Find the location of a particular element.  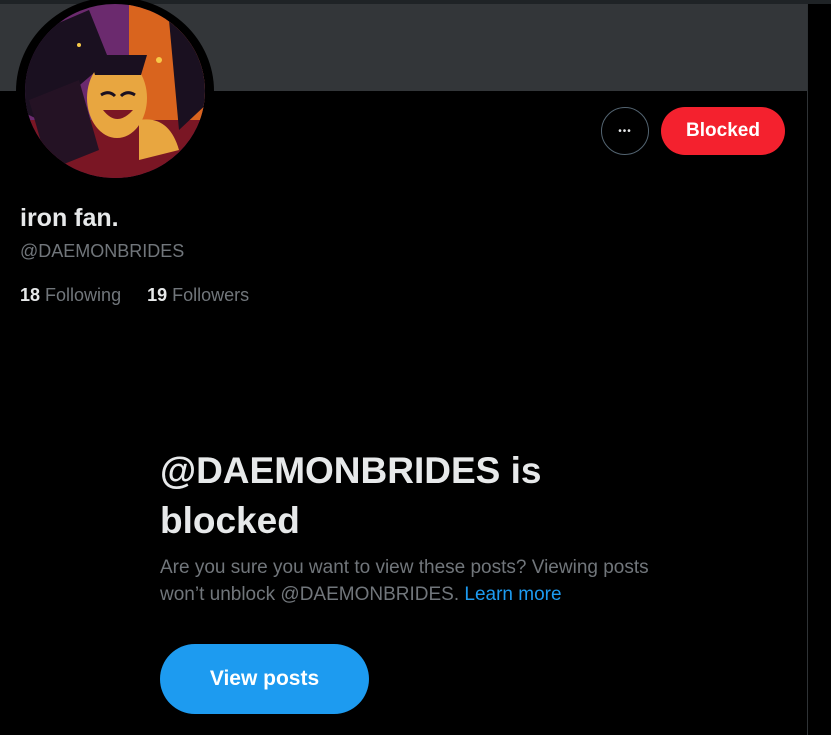

blocked-title: @DAEMONBRIDES is blocked is located at coordinates (351, 495).